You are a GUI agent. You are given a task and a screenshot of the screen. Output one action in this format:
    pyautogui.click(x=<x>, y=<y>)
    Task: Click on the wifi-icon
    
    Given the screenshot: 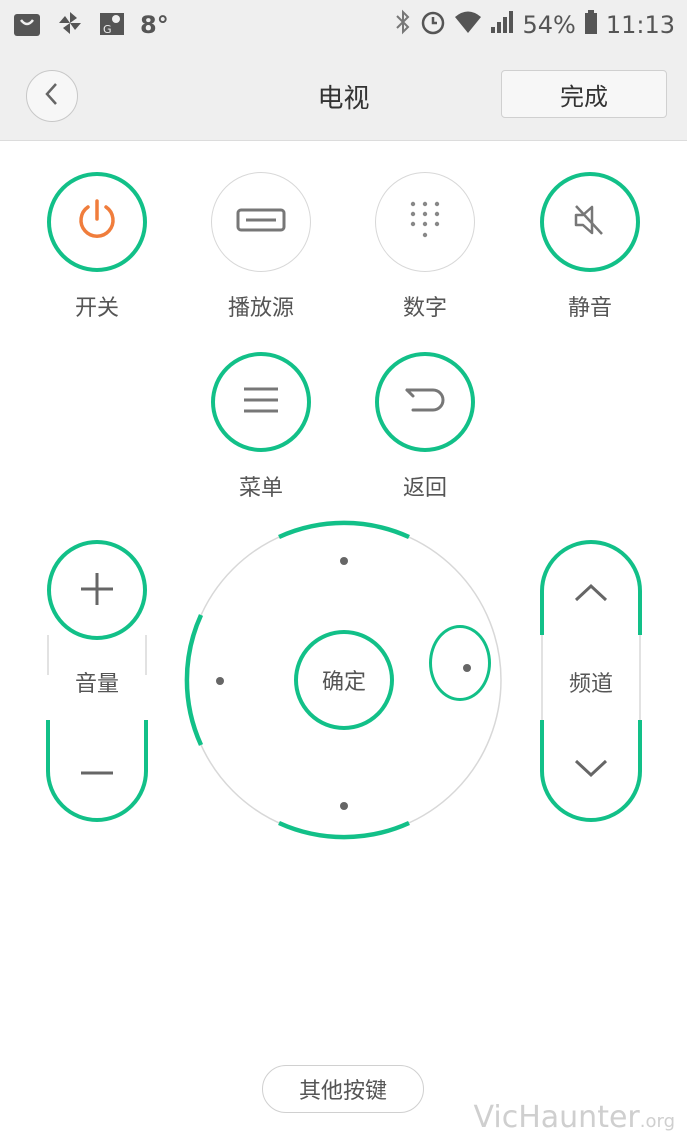 What is the action you would take?
    pyautogui.click(x=468, y=25)
    